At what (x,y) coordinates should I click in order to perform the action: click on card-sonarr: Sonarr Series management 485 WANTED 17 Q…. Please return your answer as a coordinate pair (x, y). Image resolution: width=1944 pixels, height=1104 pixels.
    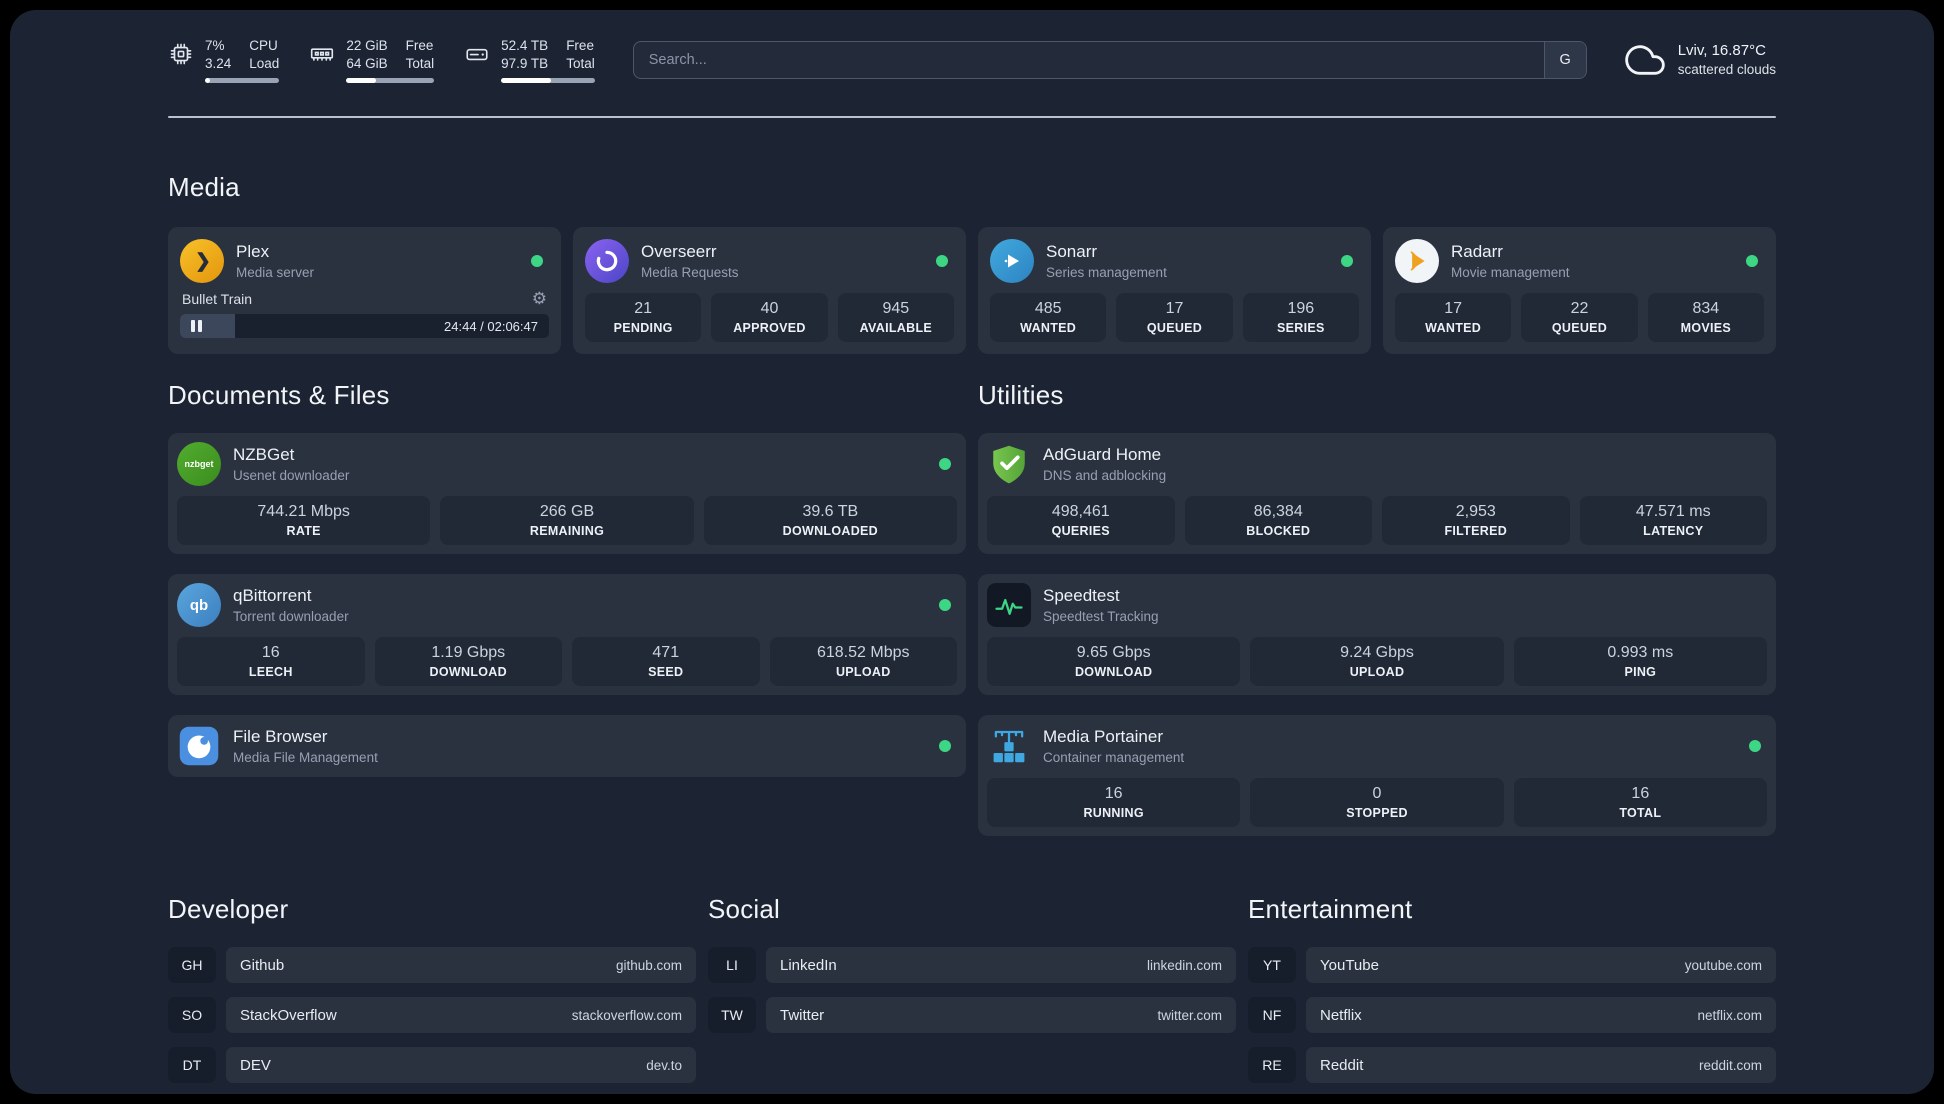
    Looking at the image, I should click on (1174, 290).